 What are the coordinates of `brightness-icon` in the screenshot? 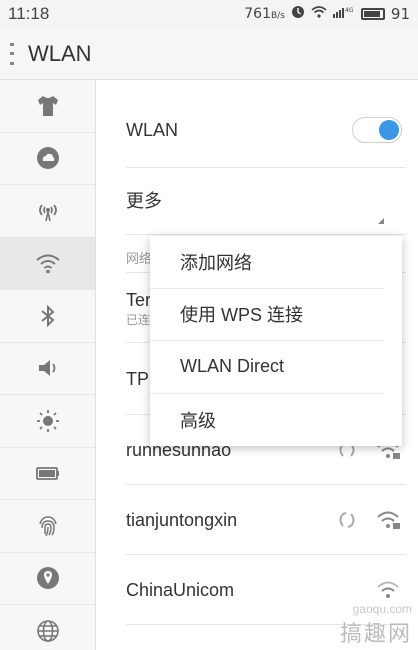 It's located at (47, 420).